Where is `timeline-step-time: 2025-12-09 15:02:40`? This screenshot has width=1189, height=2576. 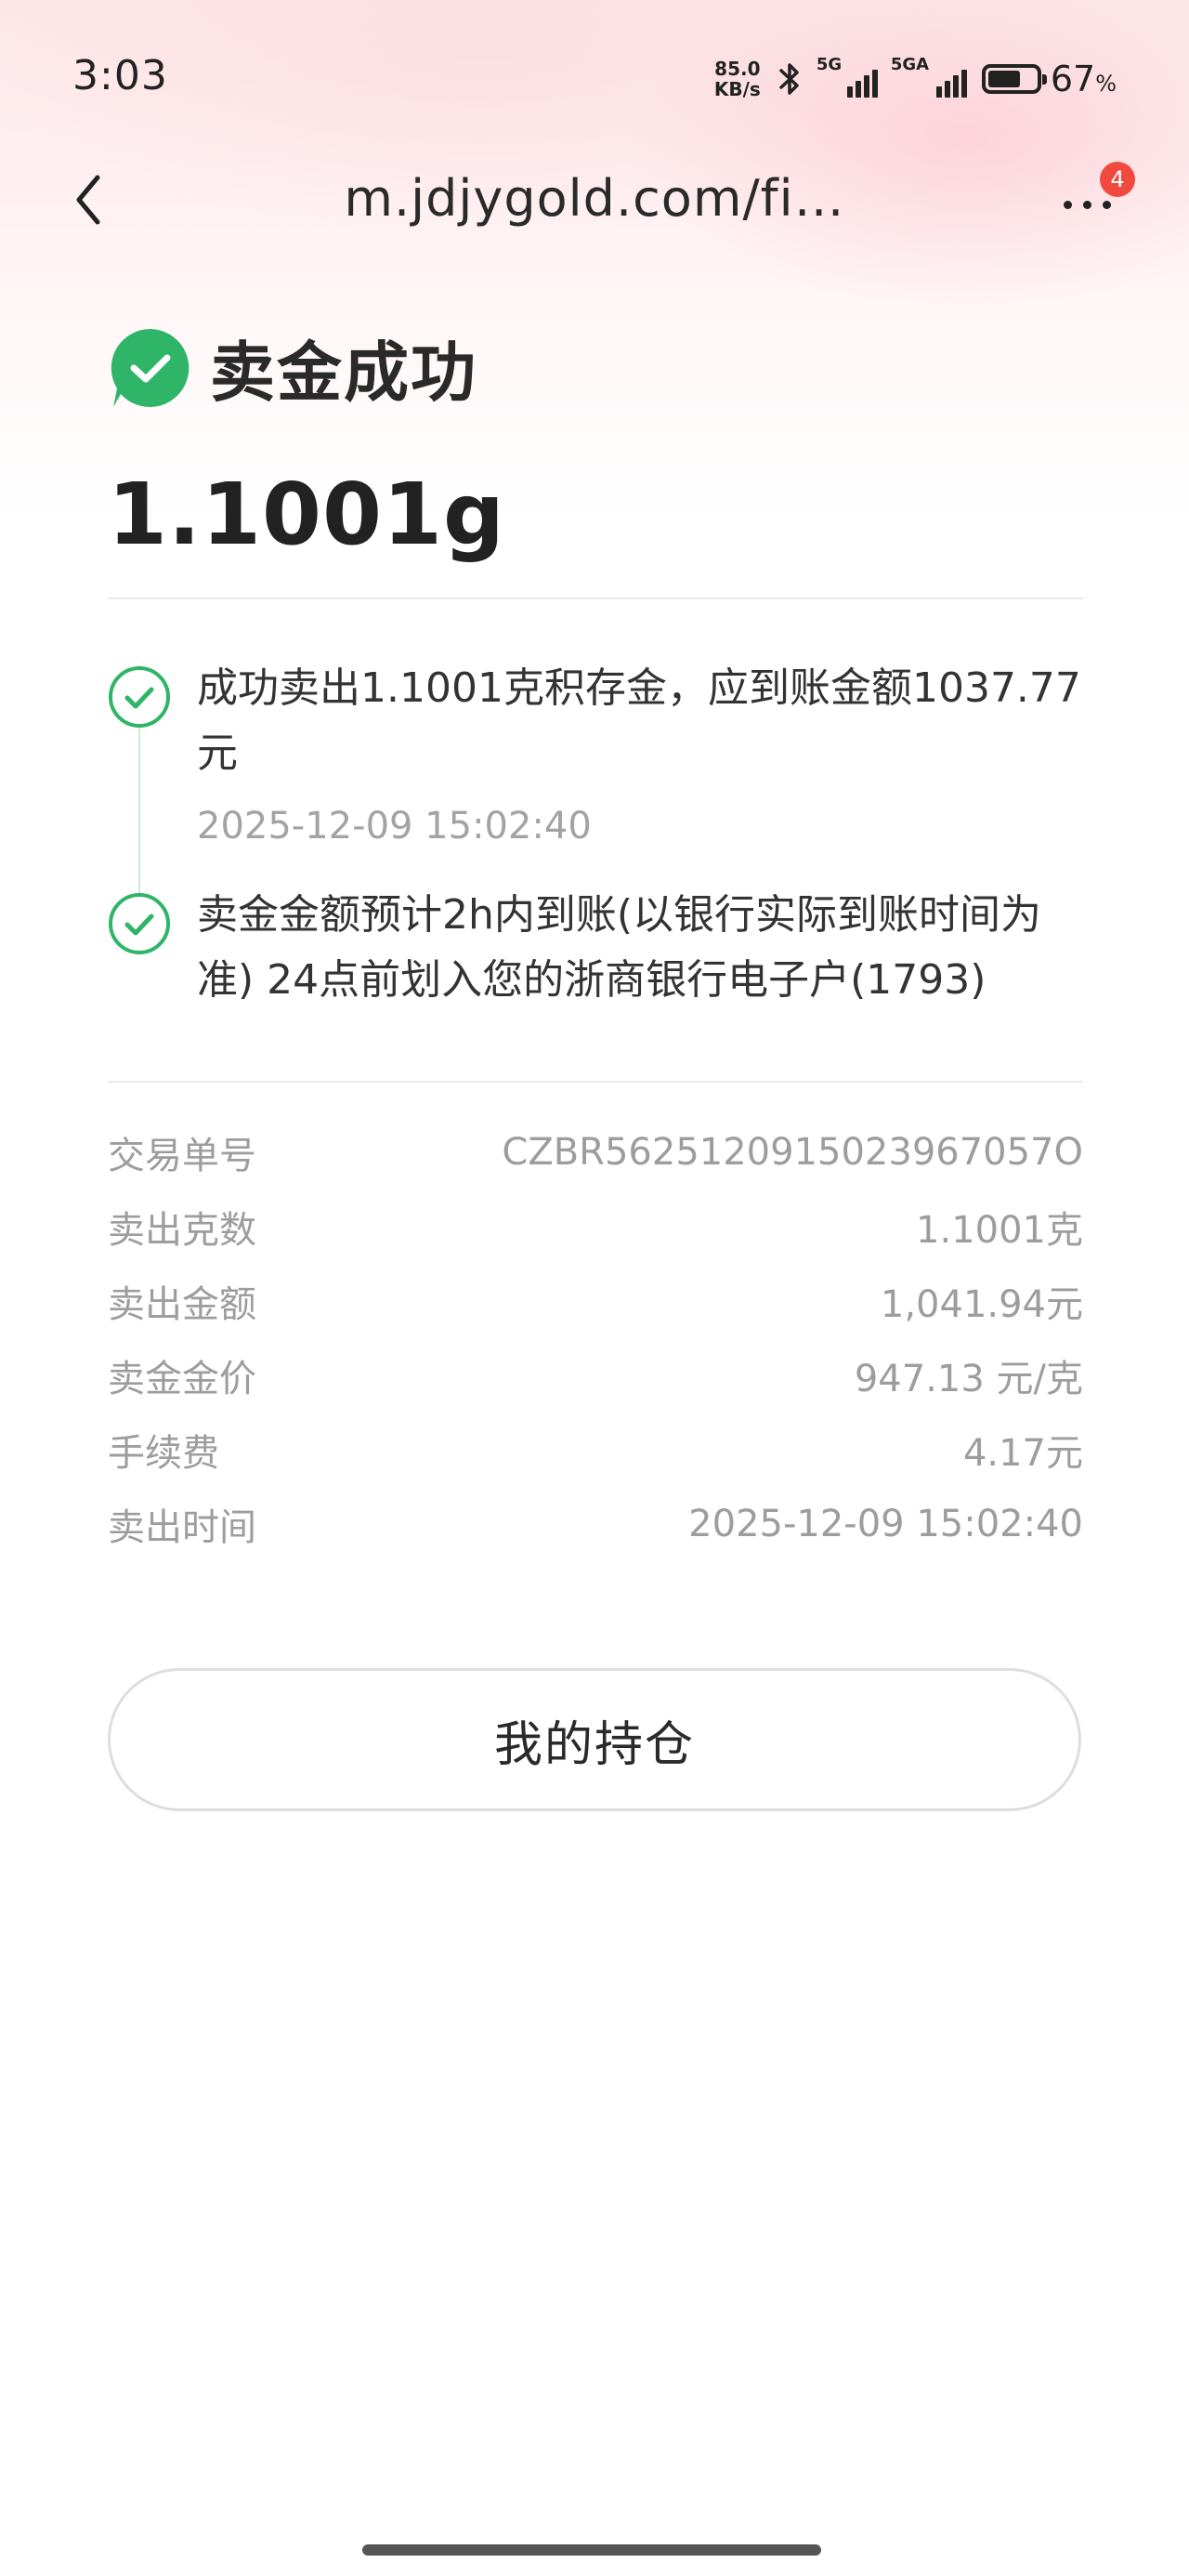
timeline-step-time: 2025-12-09 15:02:40 is located at coordinates (394, 826).